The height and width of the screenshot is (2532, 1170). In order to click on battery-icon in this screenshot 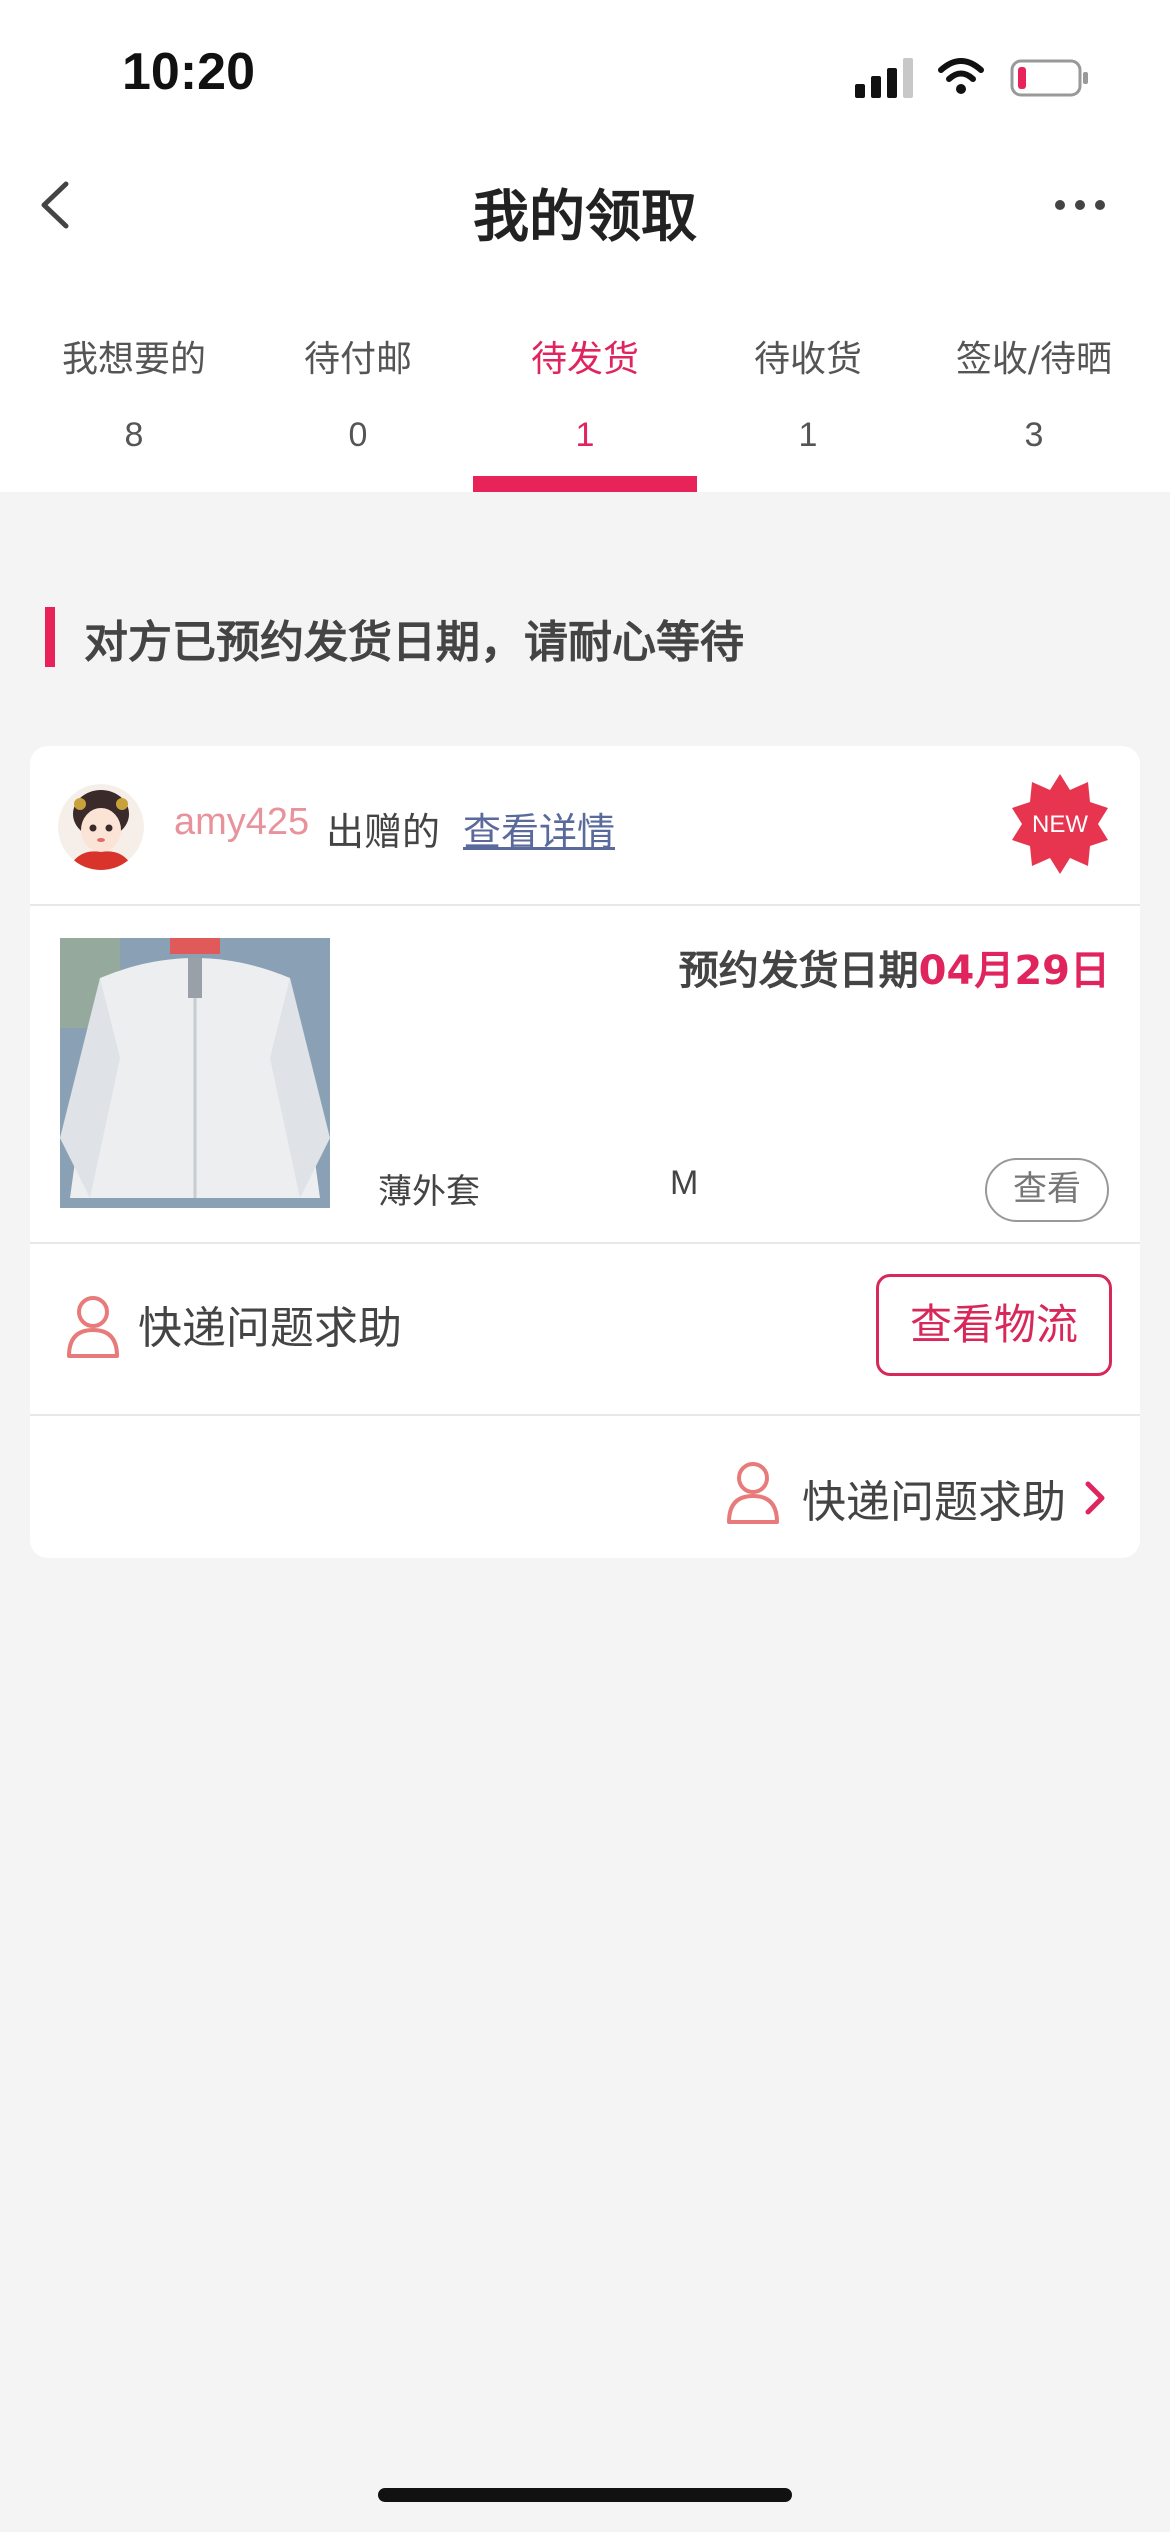, I will do `click(1049, 78)`.